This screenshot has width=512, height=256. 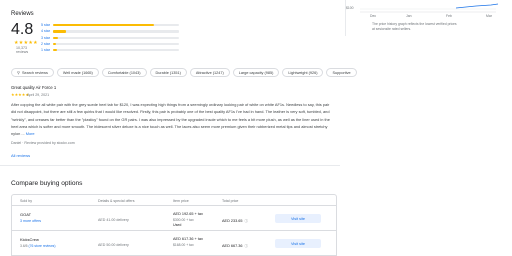 I want to click on rating-bar-1: 1 star, so click(x=111, y=50).